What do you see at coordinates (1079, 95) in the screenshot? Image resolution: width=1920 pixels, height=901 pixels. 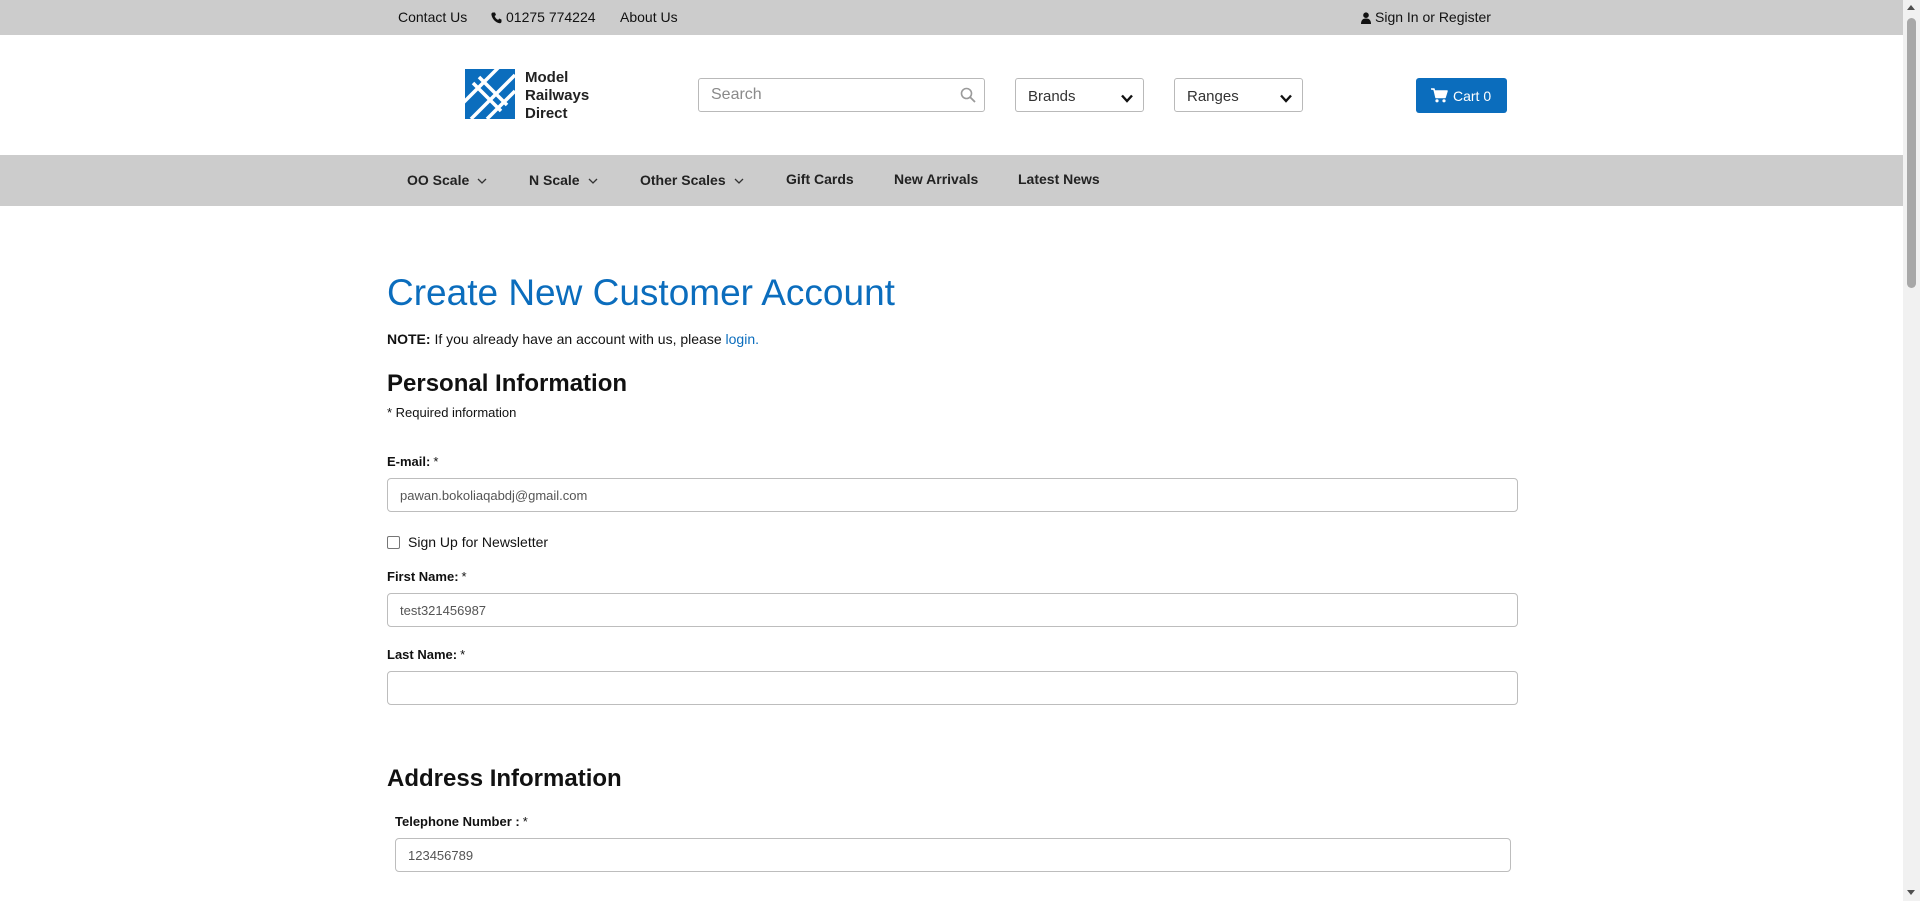 I see `brands-select: Brands` at bounding box center [1079, 95].